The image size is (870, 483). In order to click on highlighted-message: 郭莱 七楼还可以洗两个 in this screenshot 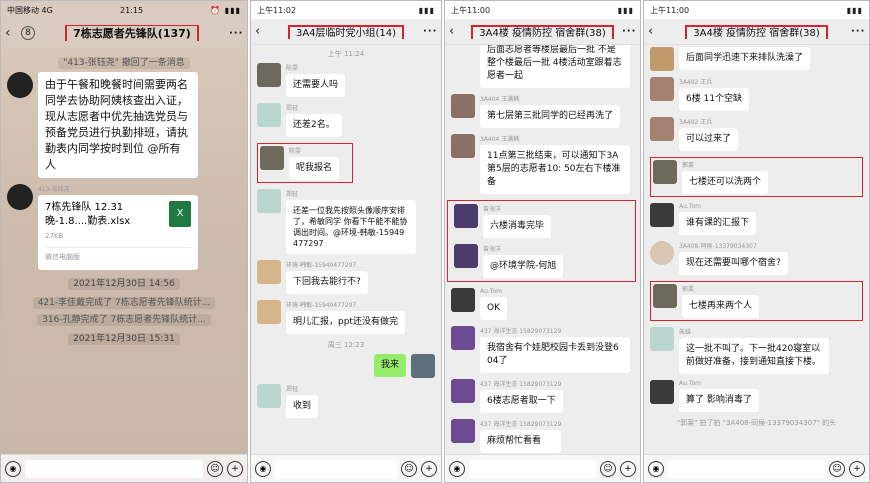, I will do `click(756, 177)`.